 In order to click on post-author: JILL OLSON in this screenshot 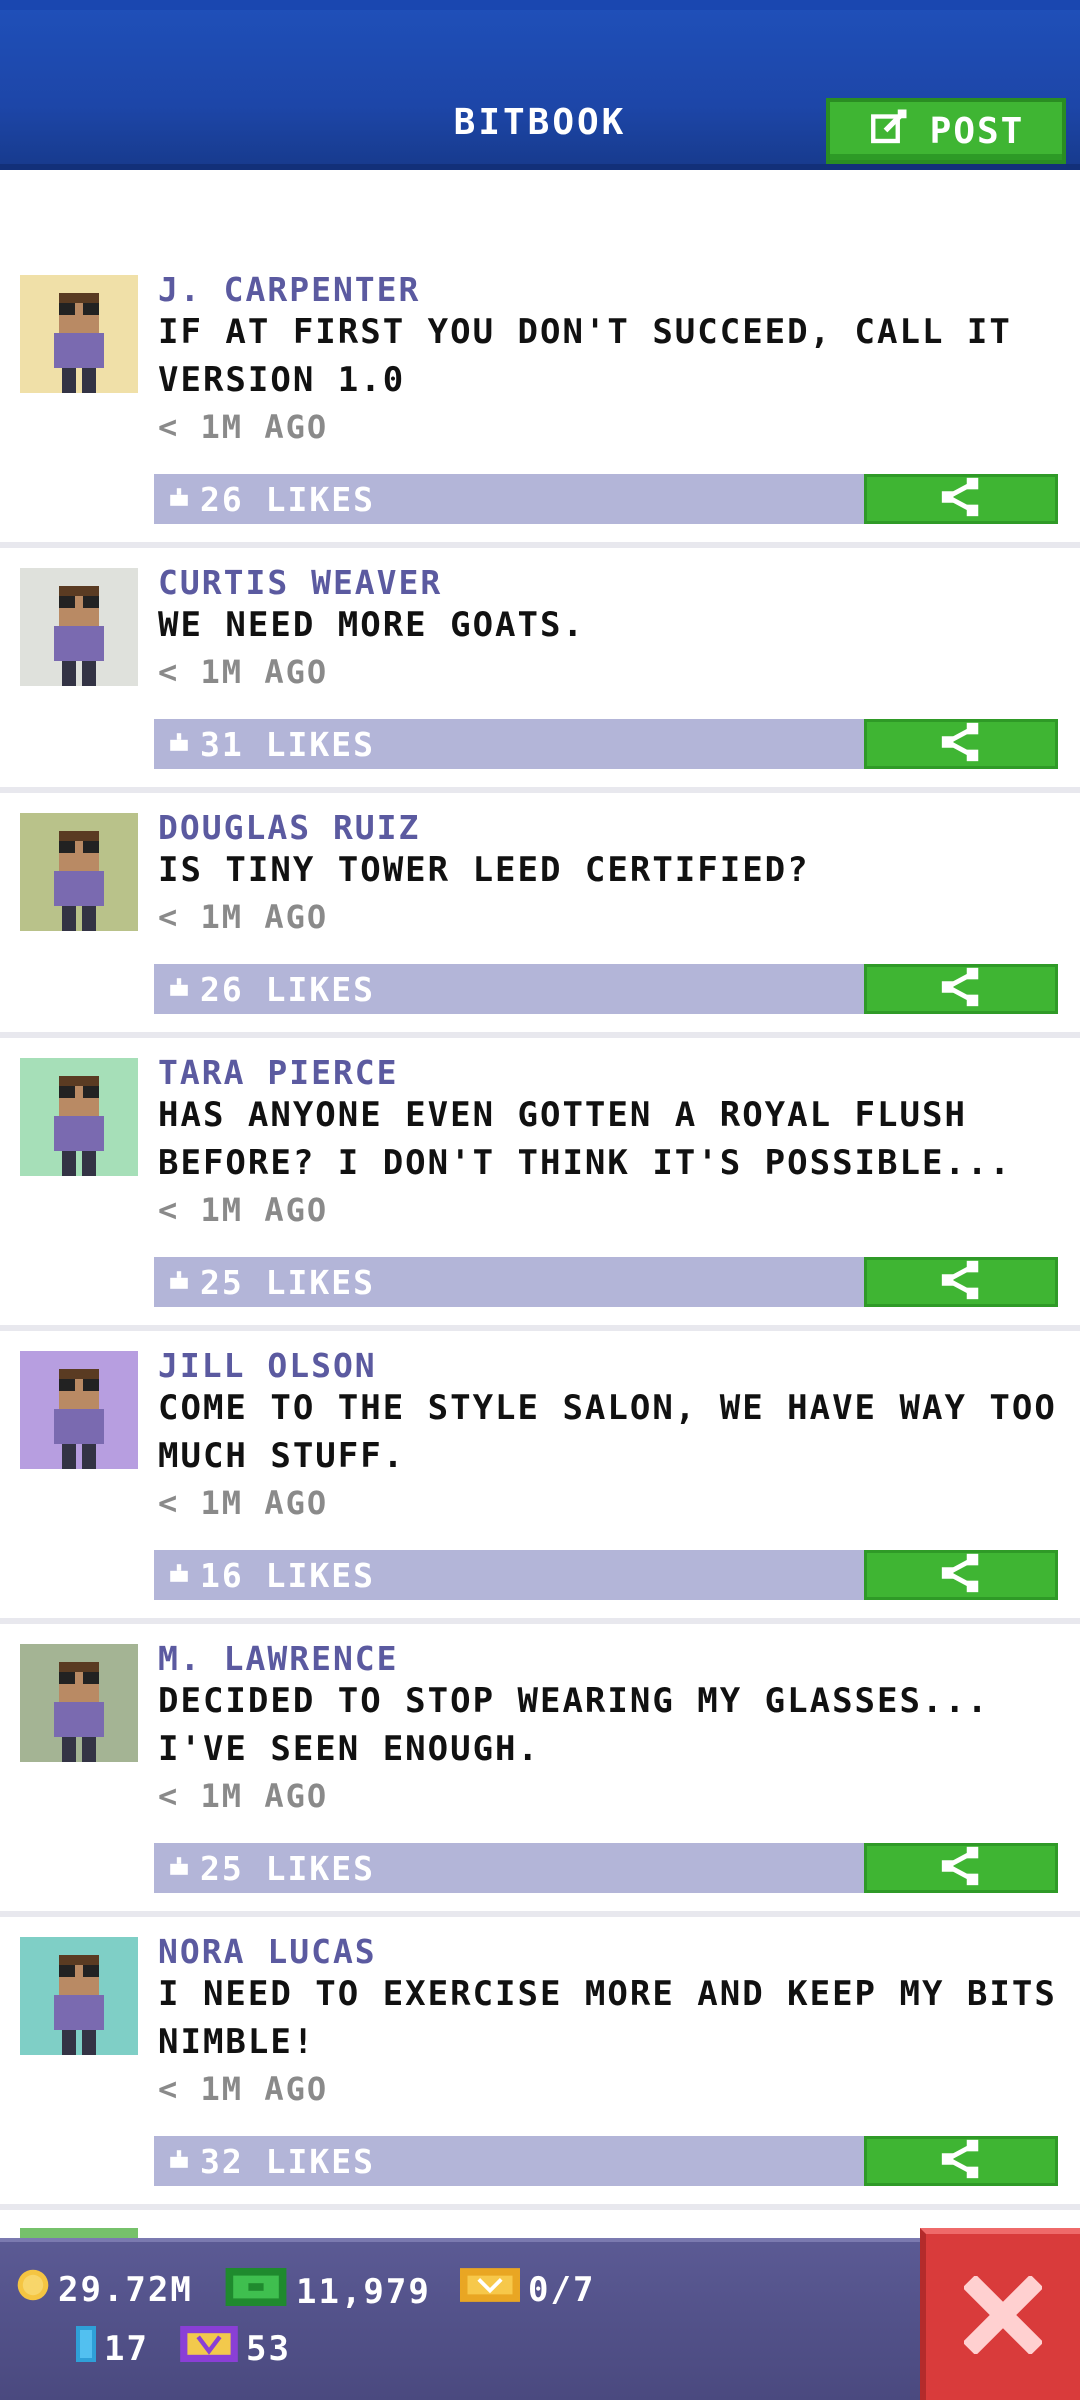, I will do `click(267, 1365)`.